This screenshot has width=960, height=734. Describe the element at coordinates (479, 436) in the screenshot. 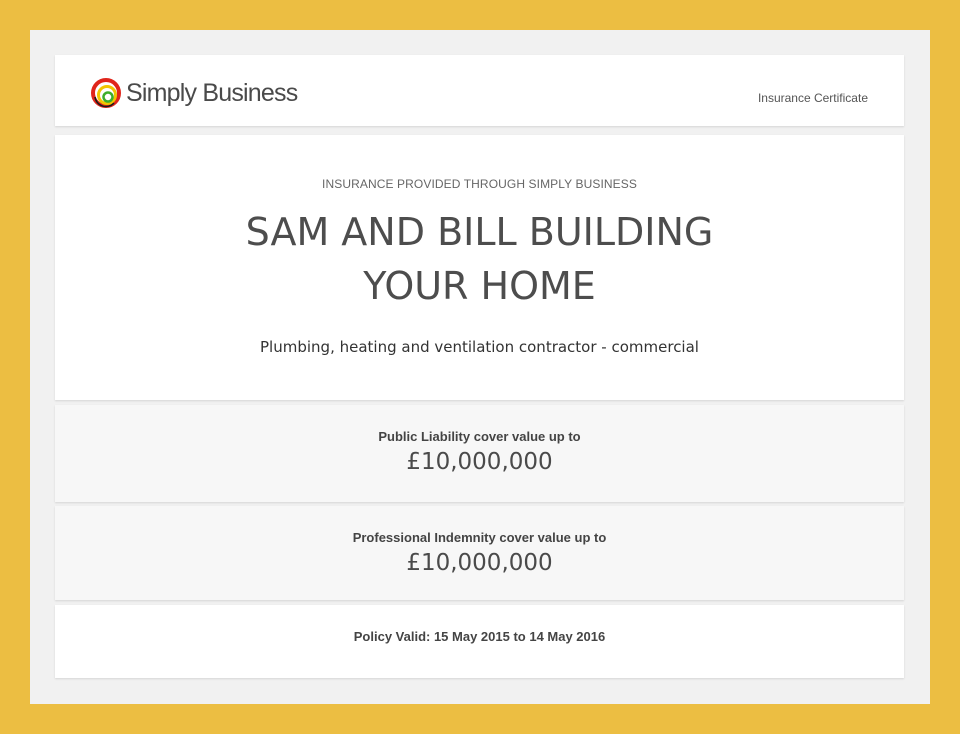

I see `cover-label: Public Liability cover value up to` at that location.